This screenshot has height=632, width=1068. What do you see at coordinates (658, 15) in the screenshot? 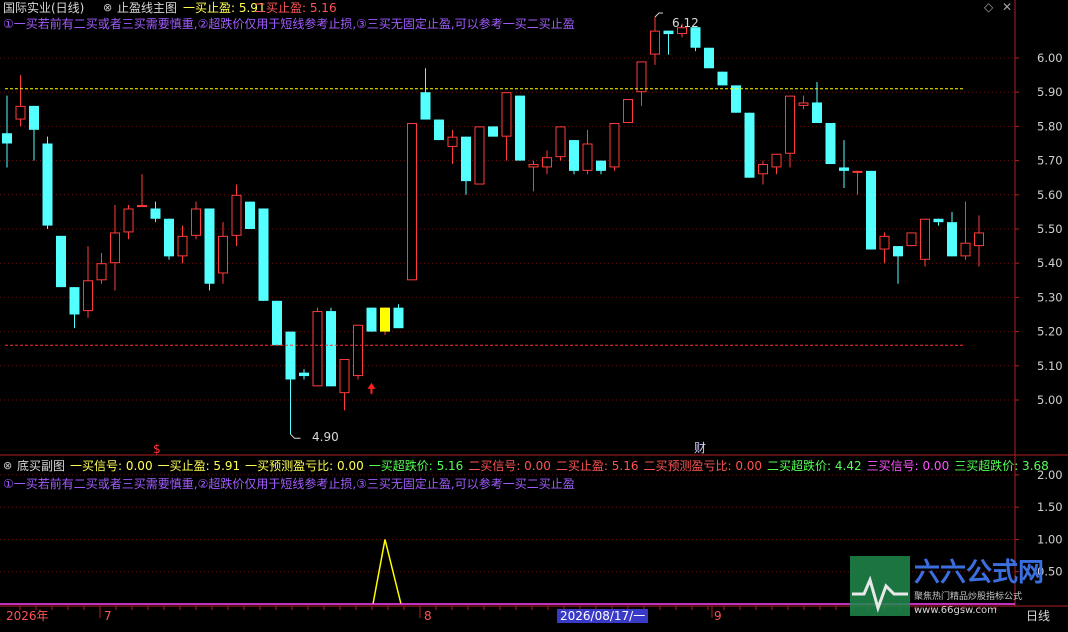
I see `high-pointer` at bounding box center [658, 15].